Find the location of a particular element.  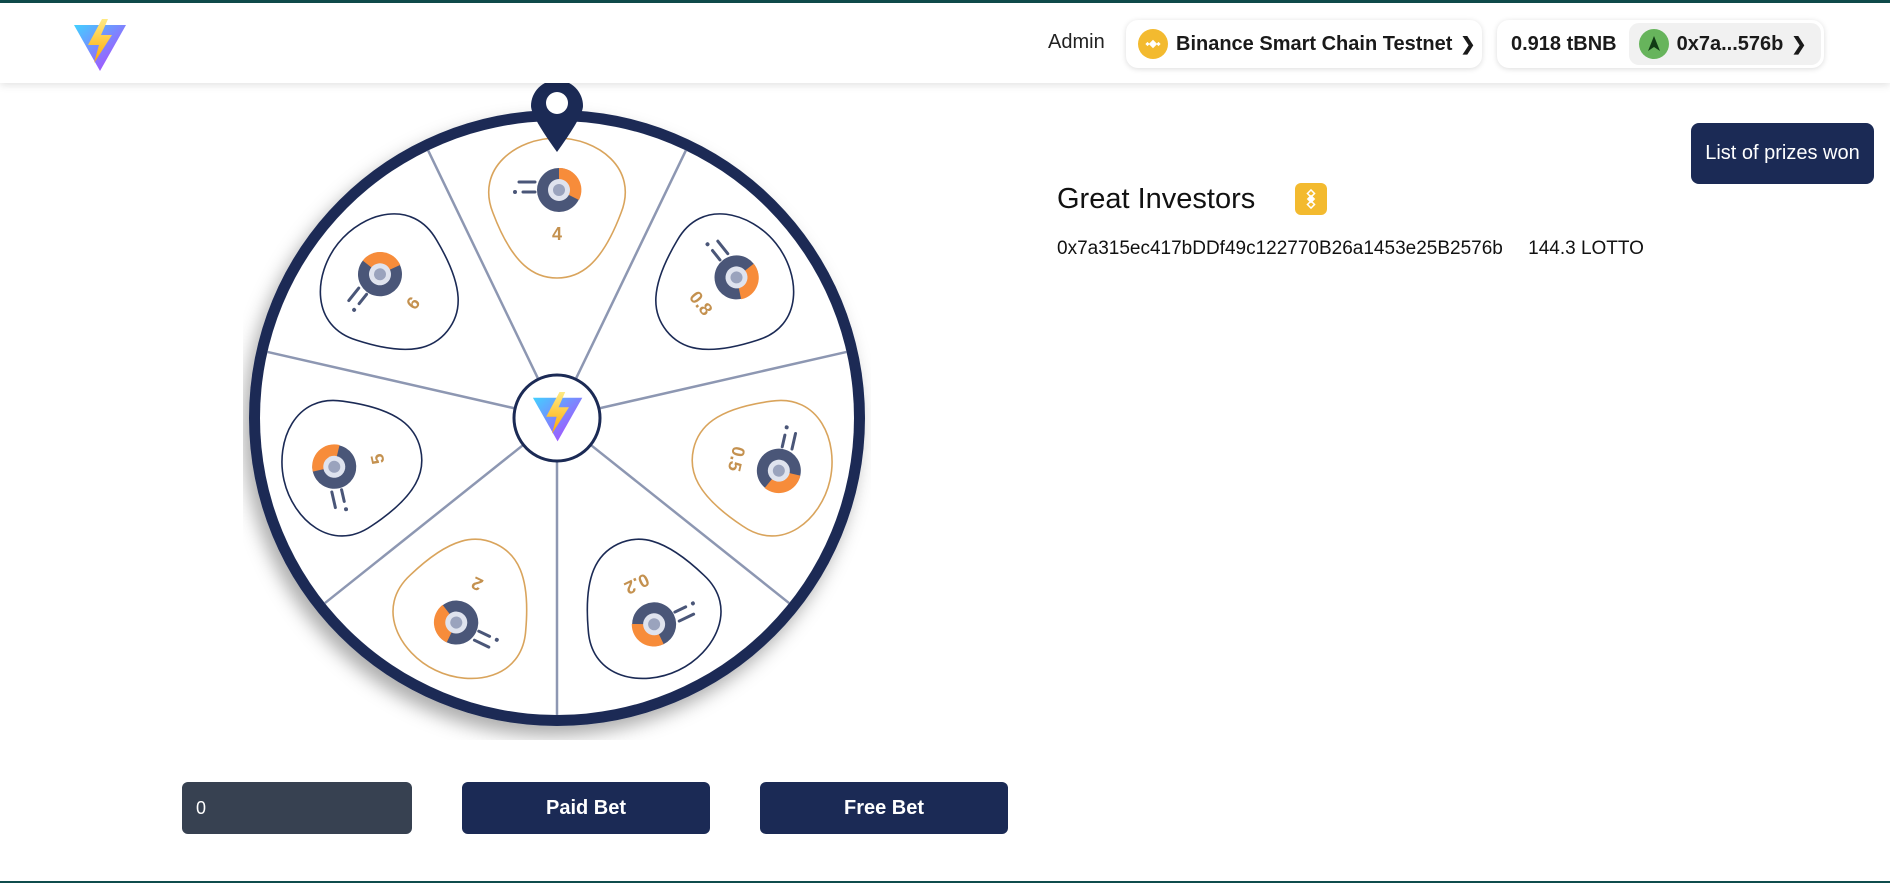

account-avatar-icon is located at coordinates (1653, 44).